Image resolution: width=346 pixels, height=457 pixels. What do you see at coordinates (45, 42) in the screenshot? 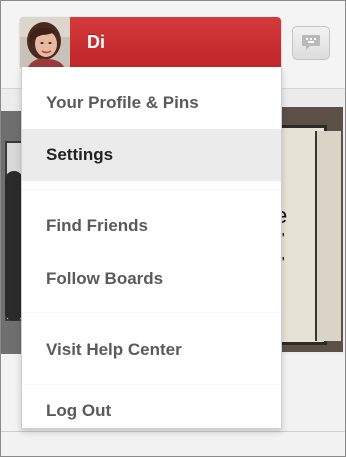
I see `avatar` at bounding box center [45, 42].